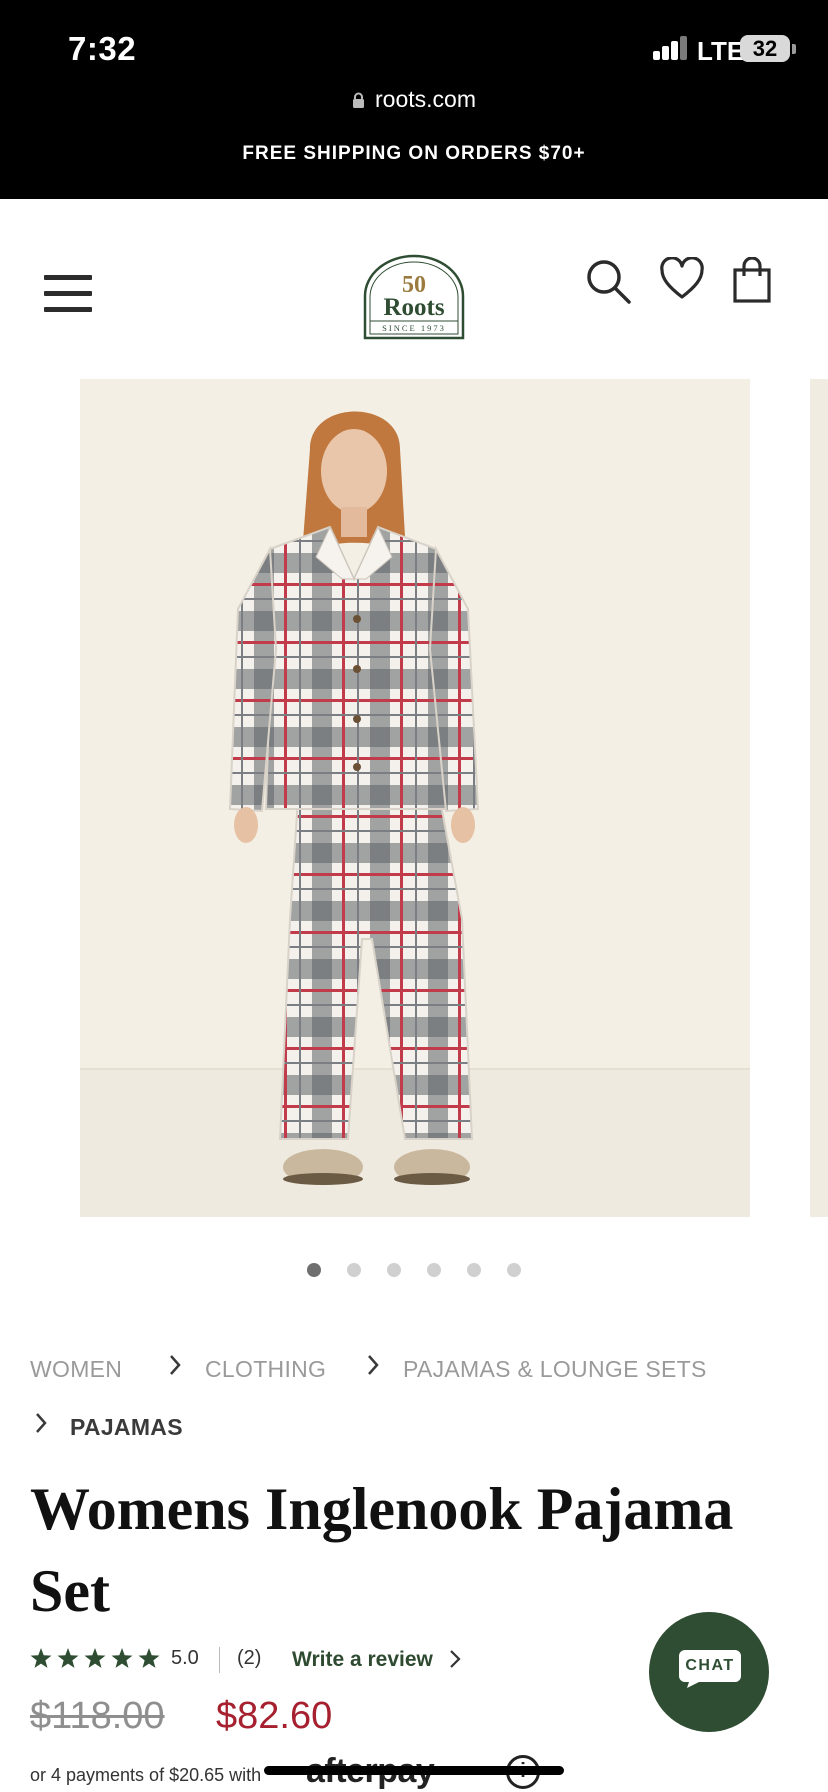 This screenshot has width=828, height=1792. I want to click on home-indicator, so click(414, 1770).